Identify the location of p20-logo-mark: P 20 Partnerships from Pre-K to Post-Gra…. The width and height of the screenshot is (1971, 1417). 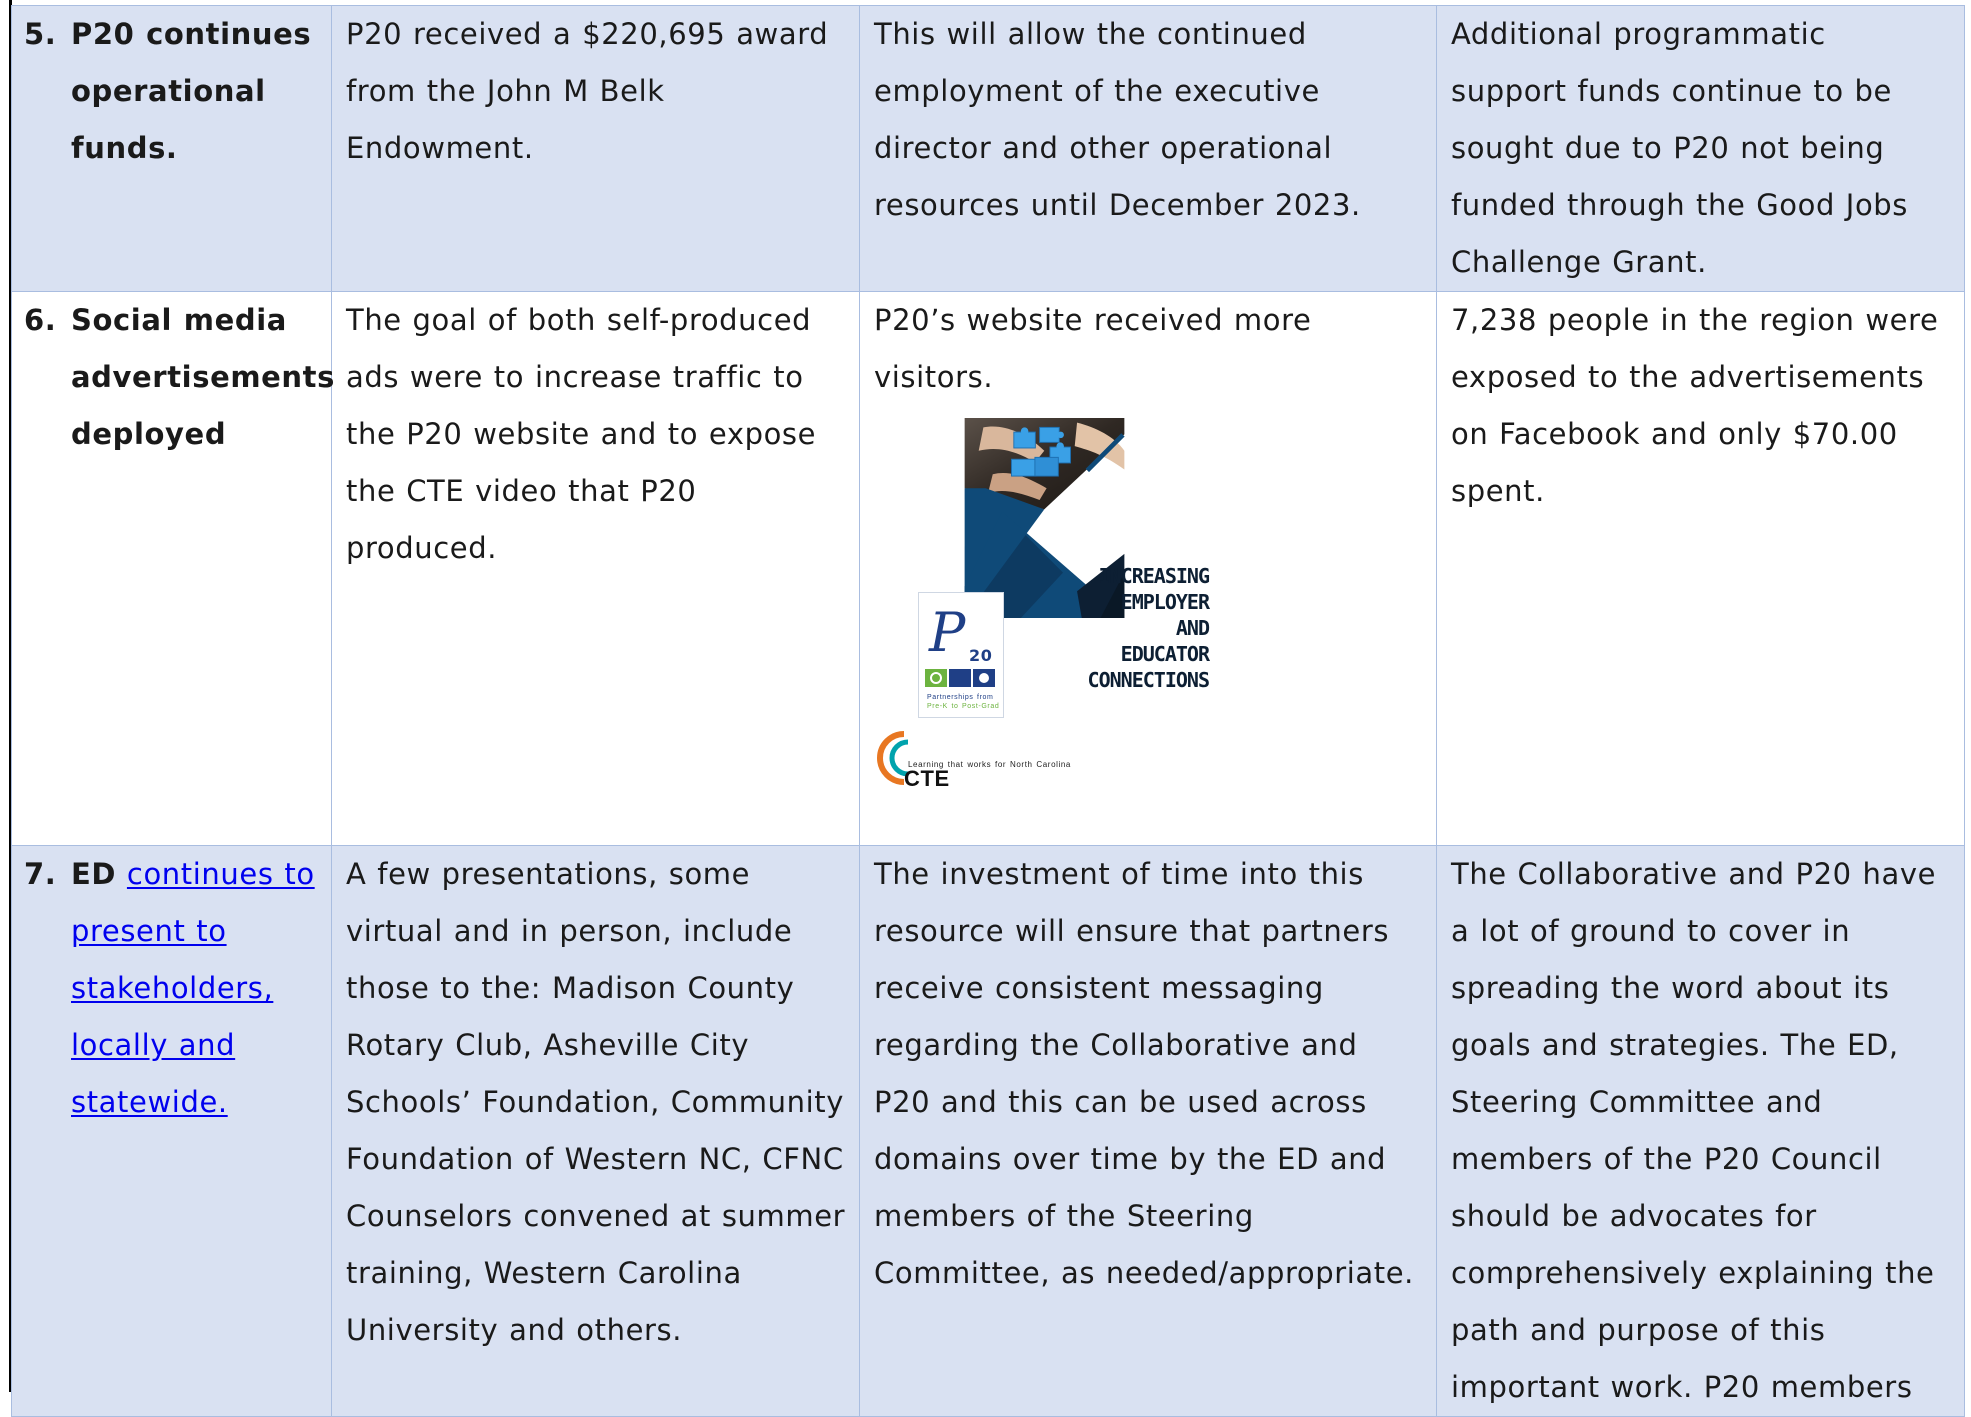
(962, 655).